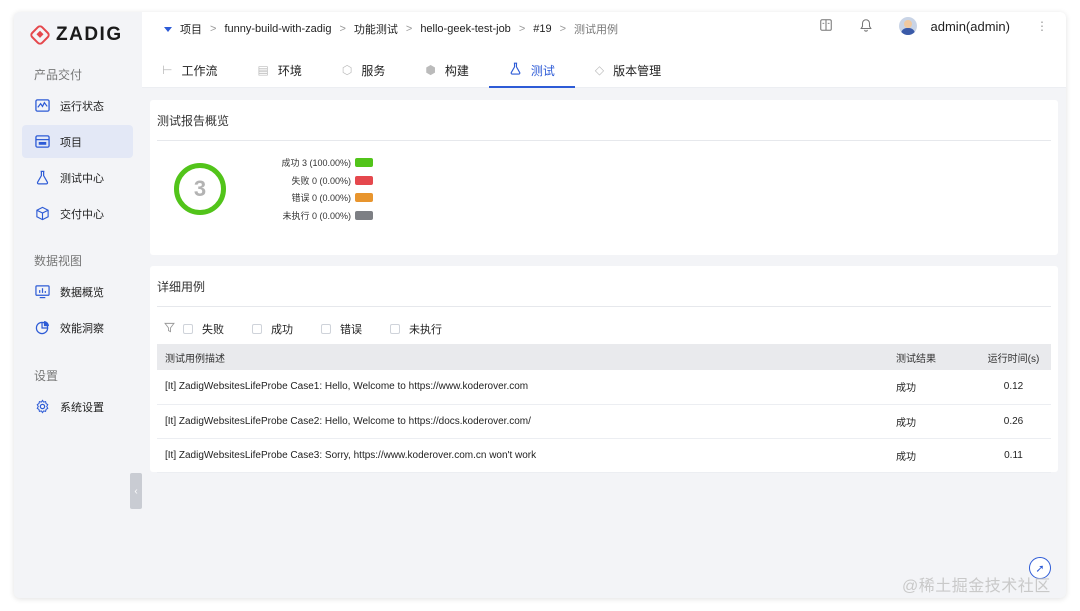  Describe the element at coordinates (351, 330) in the screenshot. I see `filter-label: 错误` at that location.